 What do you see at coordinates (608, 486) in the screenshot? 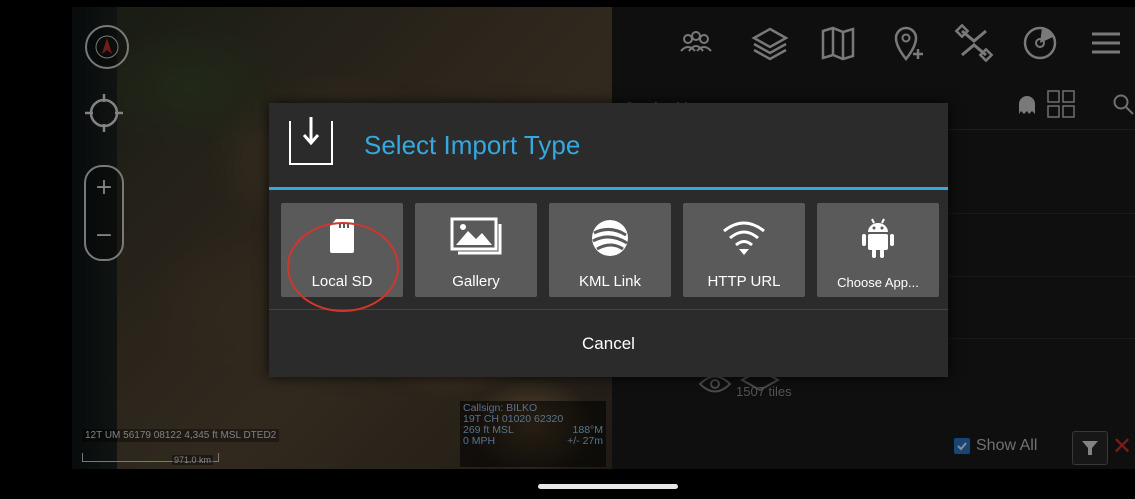
I see `home-indicator` at bounding box center [608, 486].